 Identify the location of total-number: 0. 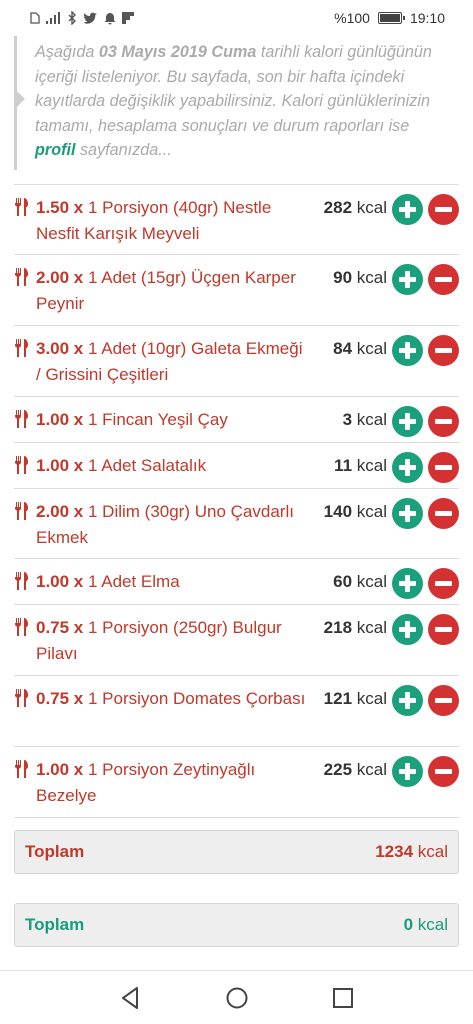
(408, 924).